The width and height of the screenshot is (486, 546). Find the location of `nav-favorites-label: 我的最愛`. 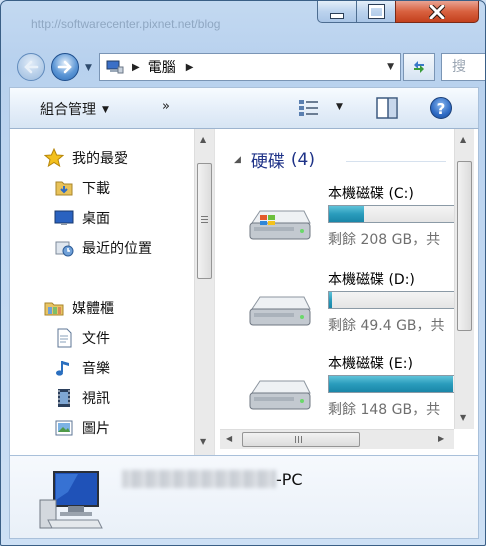

nav-favorites-label: 我的最愛 is located at coordinates (100, 159).